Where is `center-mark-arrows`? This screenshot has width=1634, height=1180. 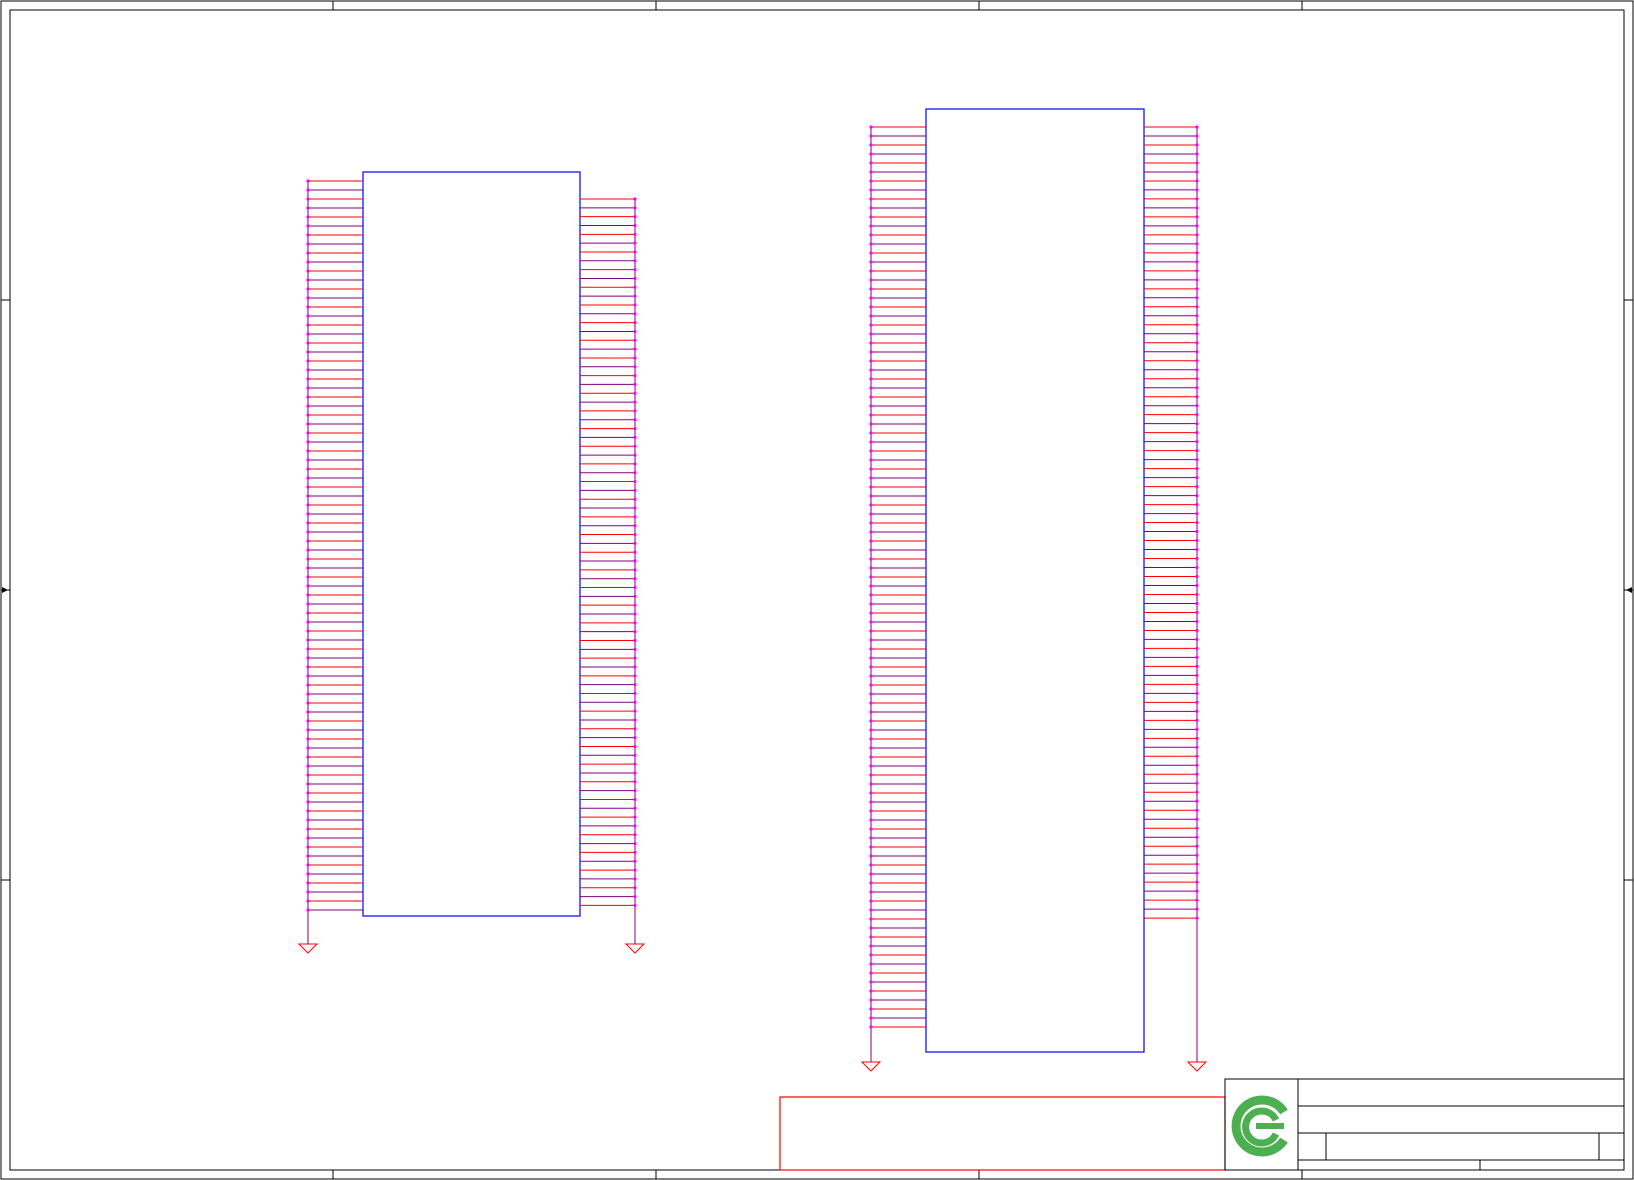
center-mark-arrows is located at coordinates (817, 590).